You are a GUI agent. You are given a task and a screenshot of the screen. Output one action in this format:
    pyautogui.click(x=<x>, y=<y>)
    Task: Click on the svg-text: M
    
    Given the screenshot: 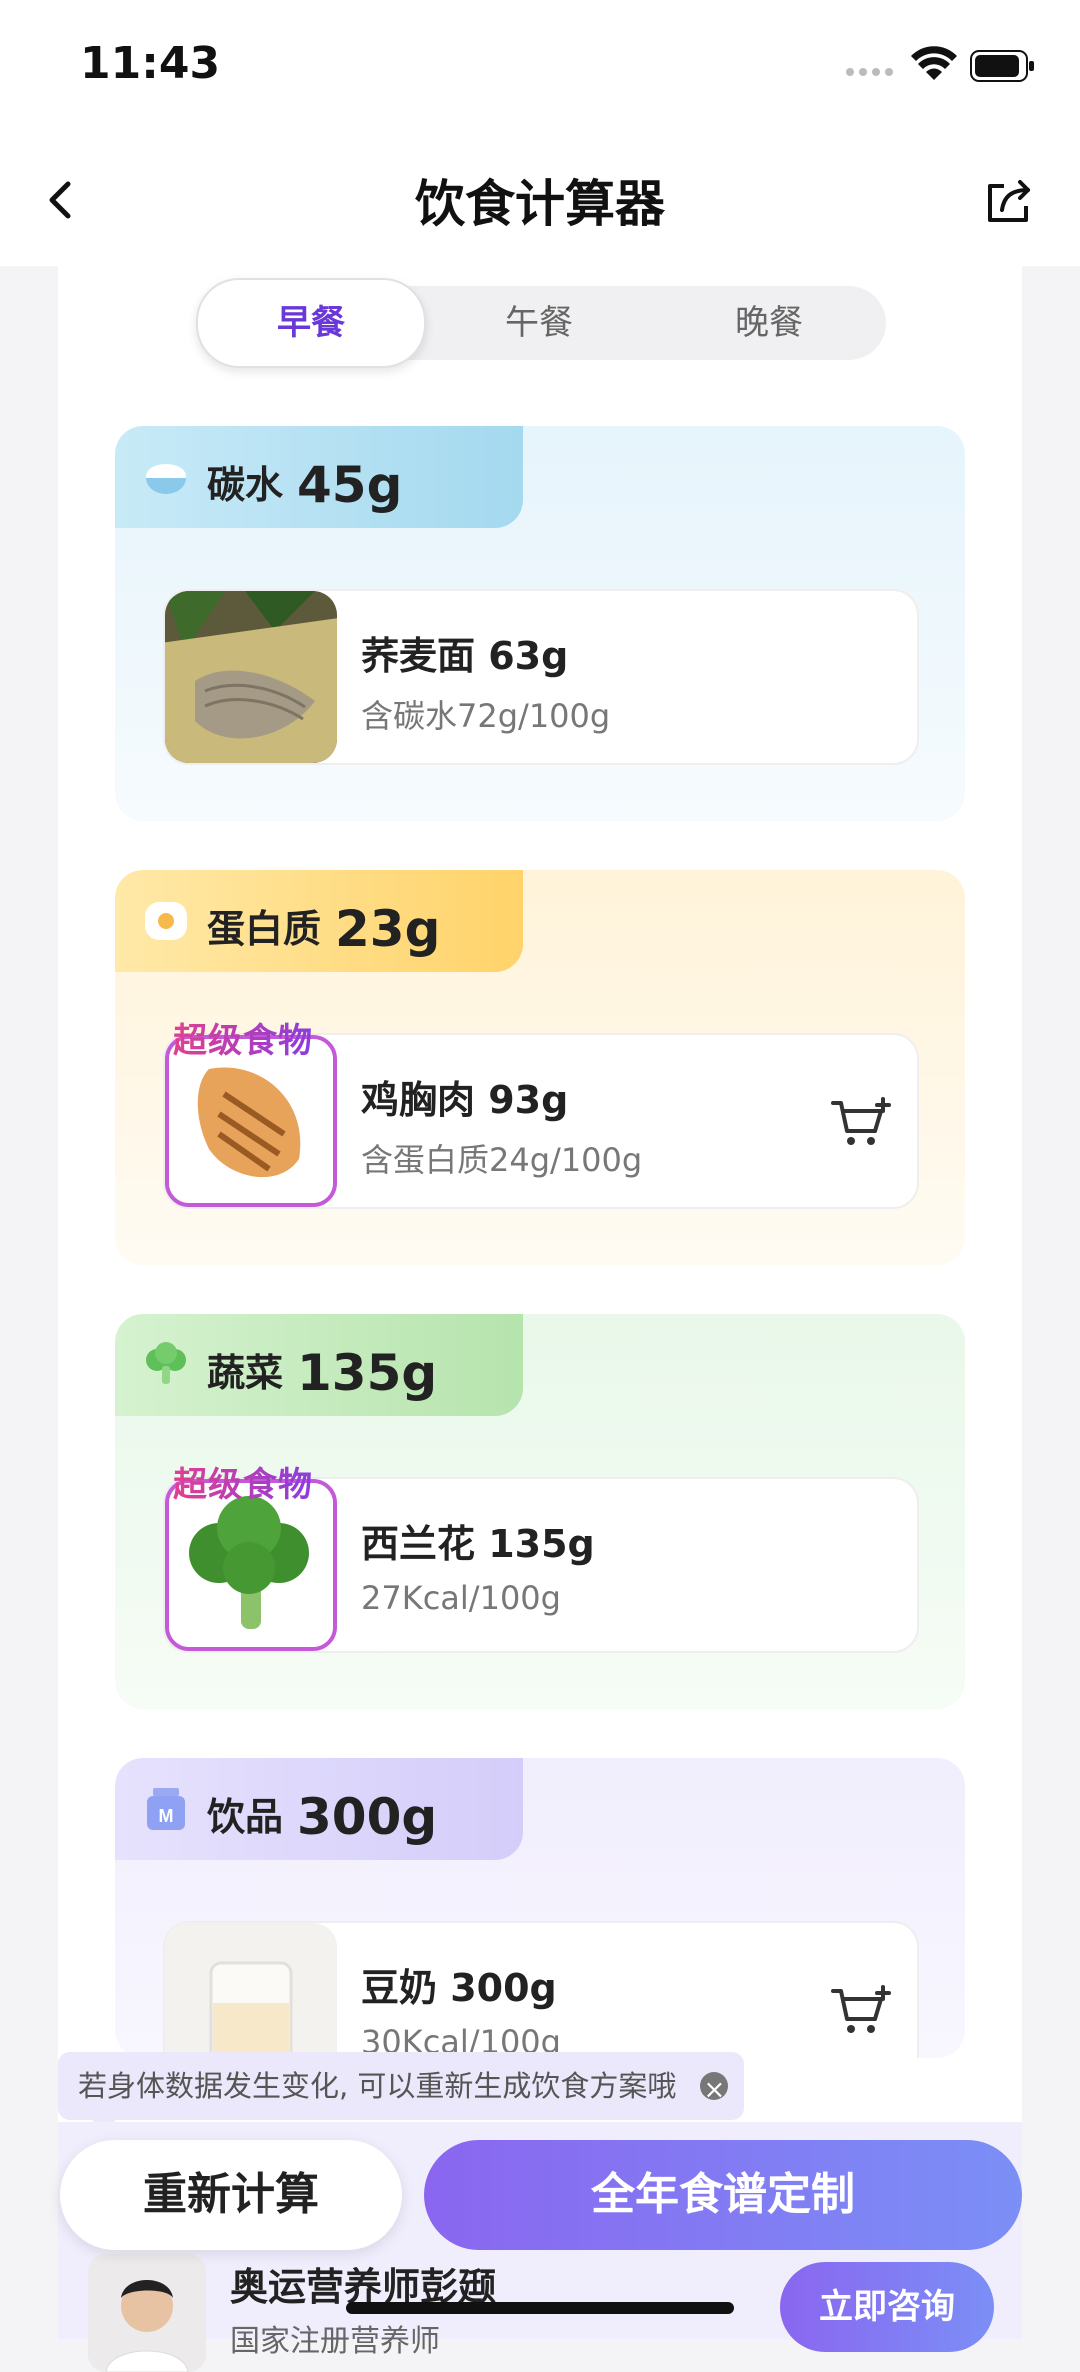 What is the action you would take?
    pyautogui.click(x=166, y=1816)
    